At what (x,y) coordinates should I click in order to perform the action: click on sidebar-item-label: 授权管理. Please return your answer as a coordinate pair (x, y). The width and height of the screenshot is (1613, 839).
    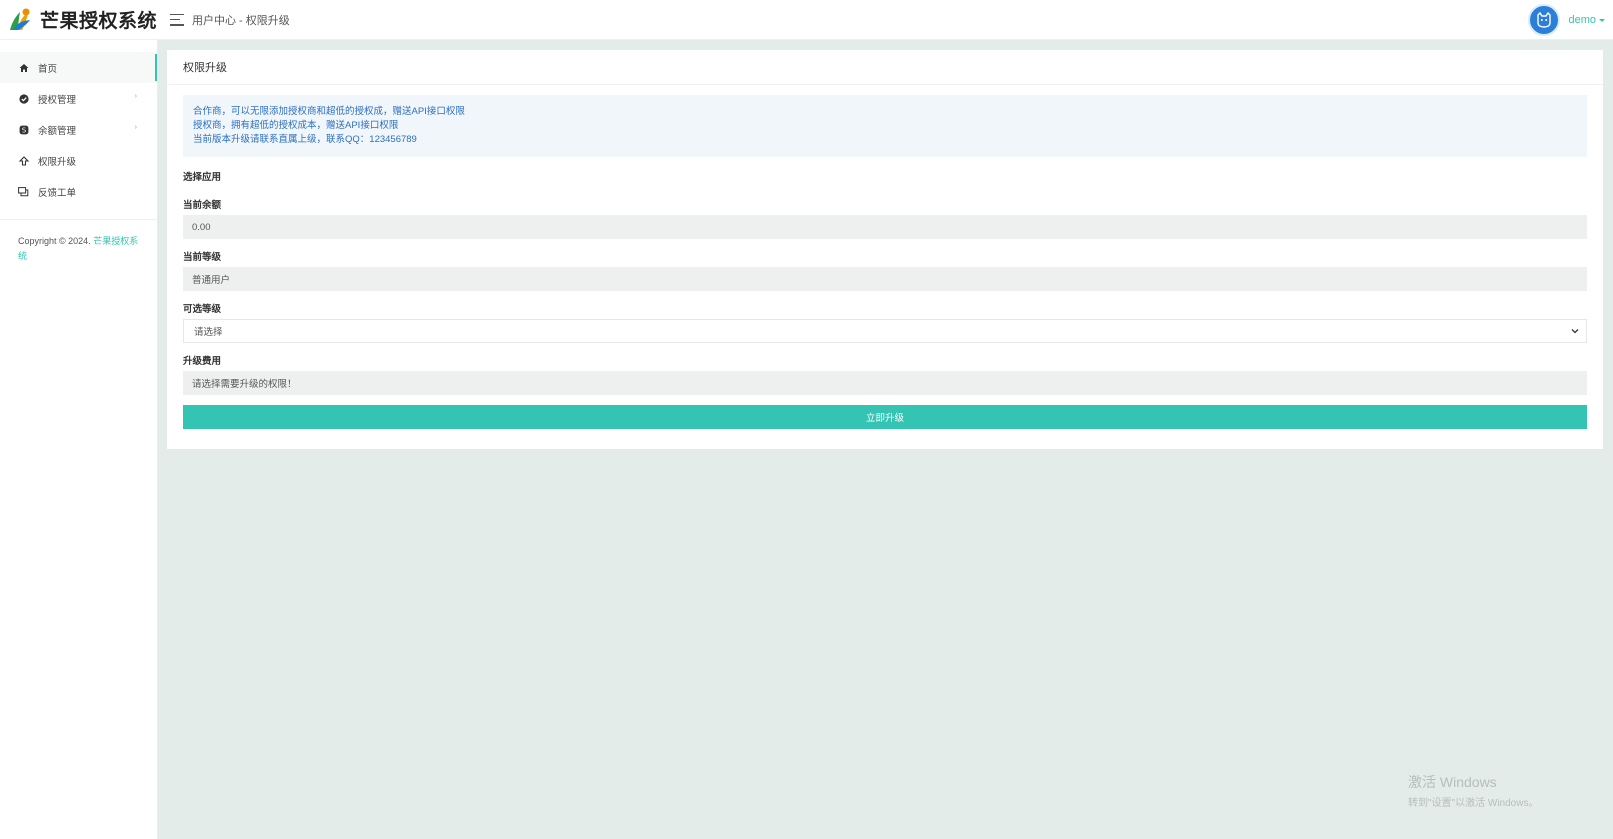
    Looking at the image, I should click on (57, 100).